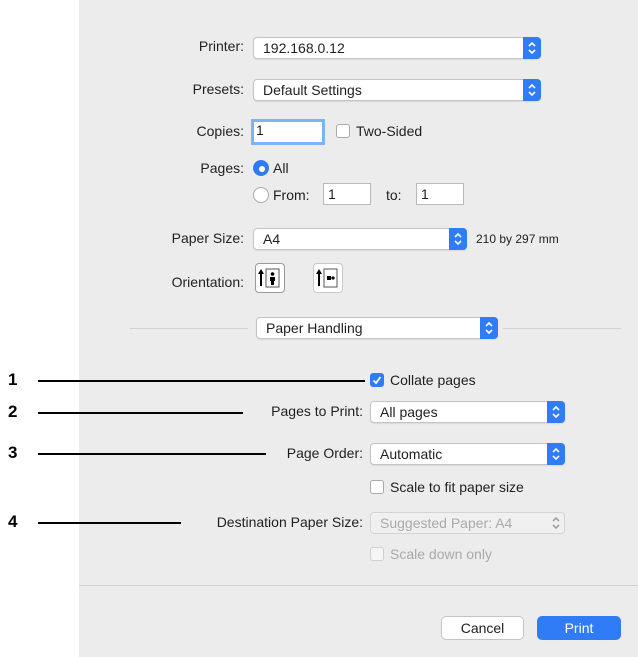  I want to click on pages-to-print-value: All pages, so click(409, 412).